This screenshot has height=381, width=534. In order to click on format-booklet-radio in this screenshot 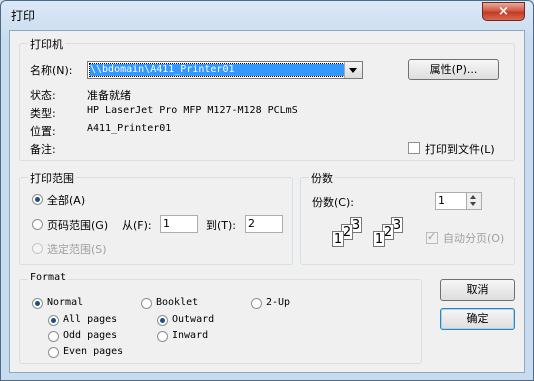, I will do `click(146, 303)`.